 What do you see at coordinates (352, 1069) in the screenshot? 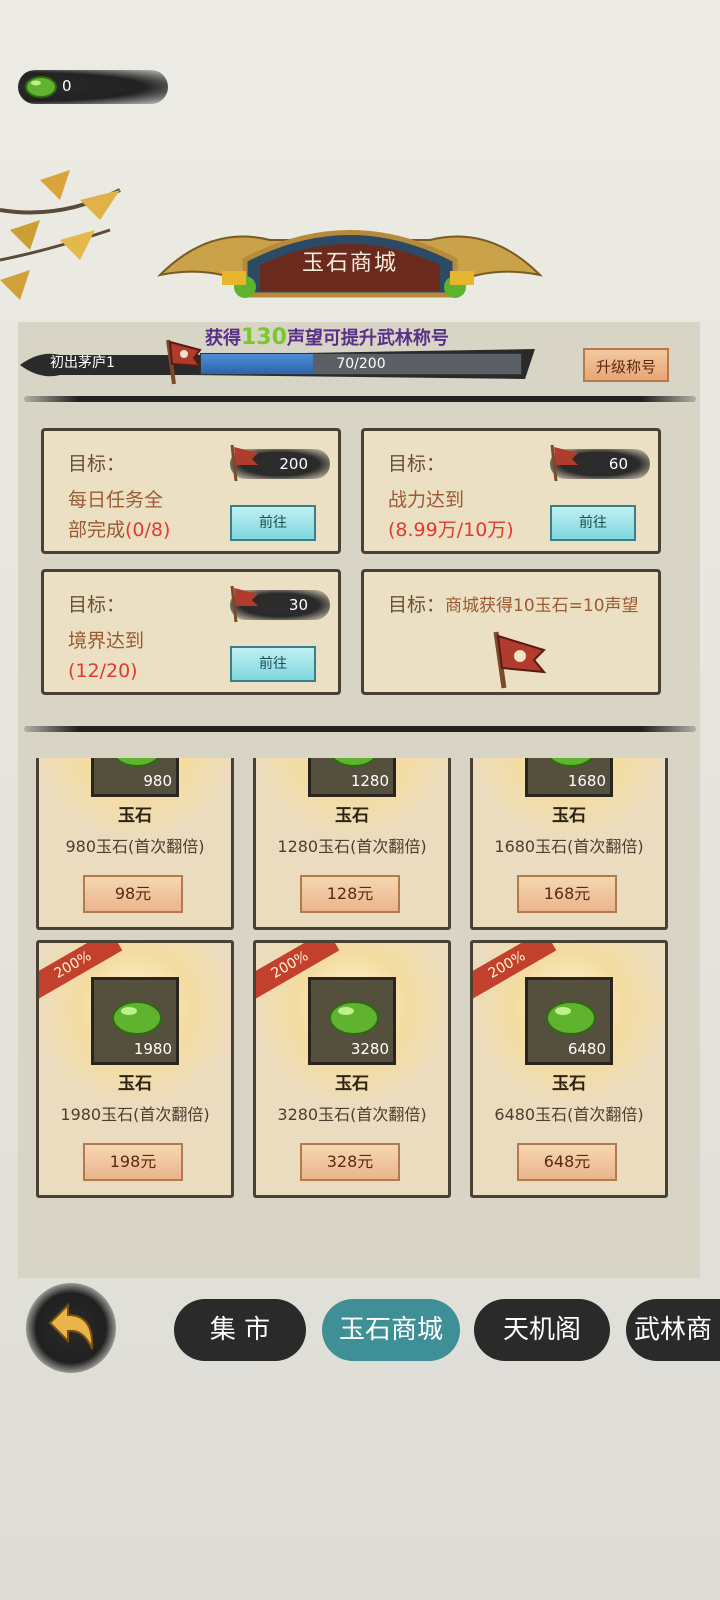
I see `shop-item-card: 200% 3280 玉石 3280玉石(首次翻倍) 328元` at bounding box center [352, 1069].